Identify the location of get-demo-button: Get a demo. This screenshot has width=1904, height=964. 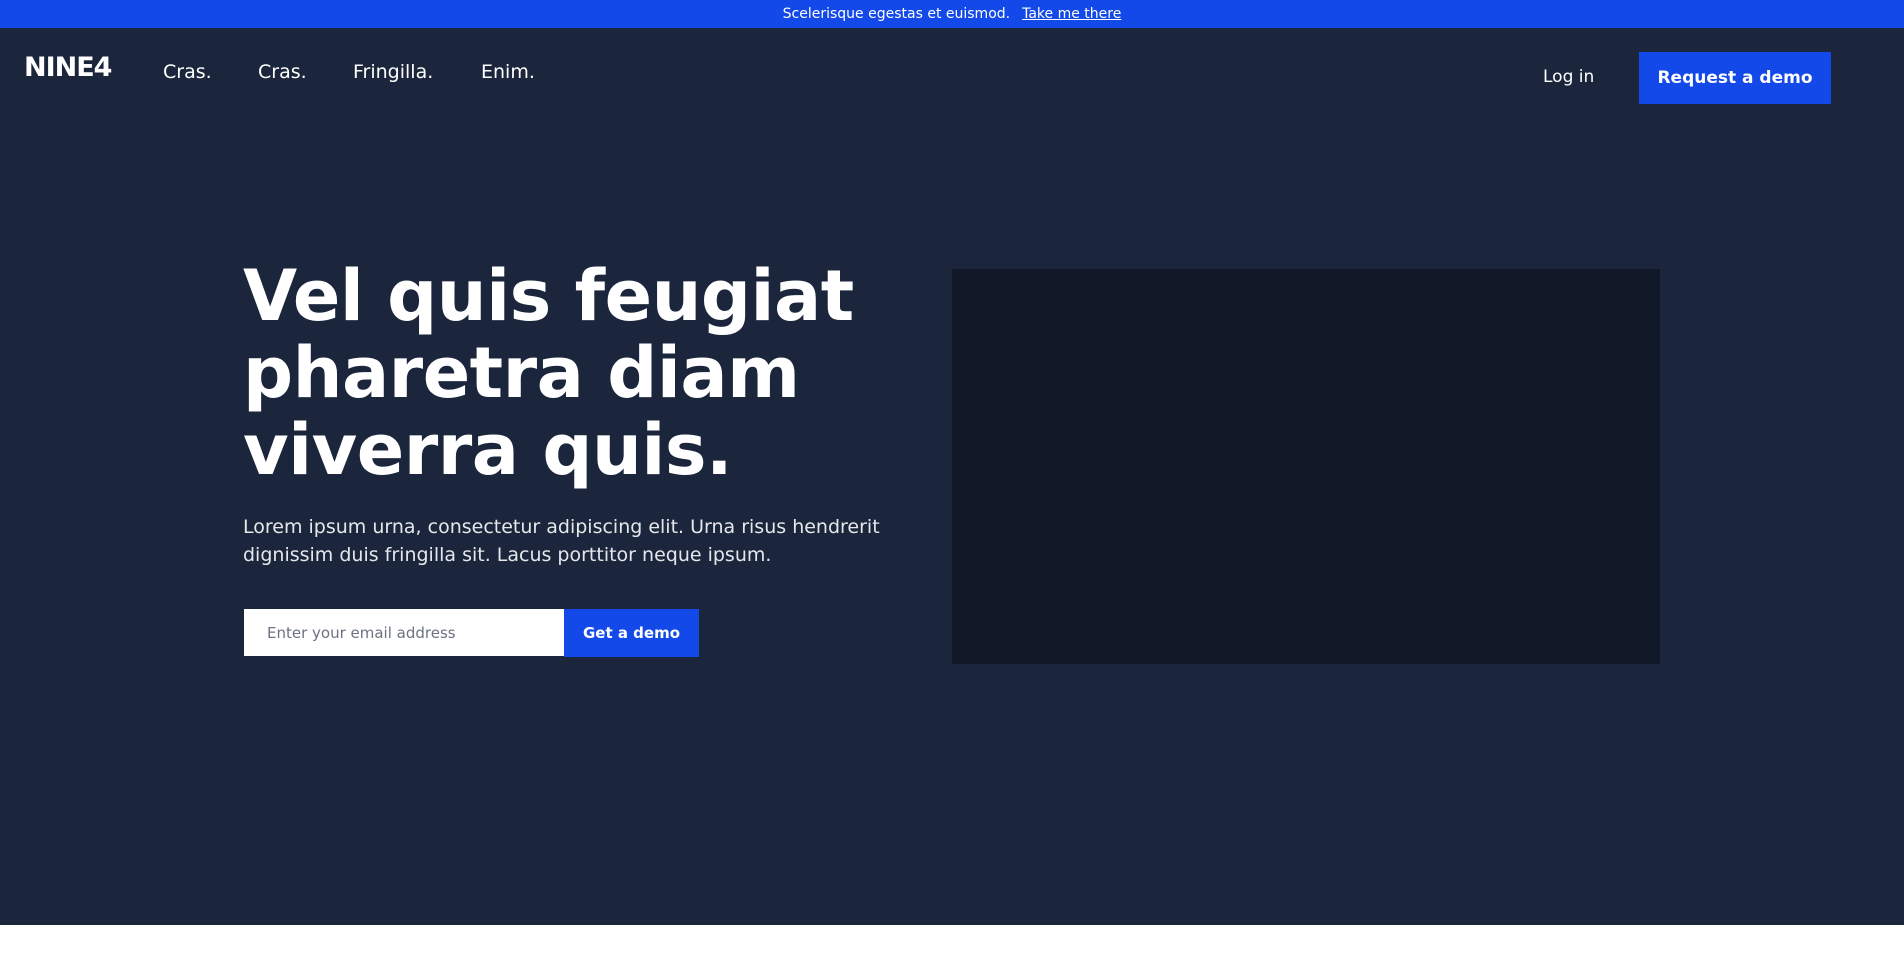
(631, 633).